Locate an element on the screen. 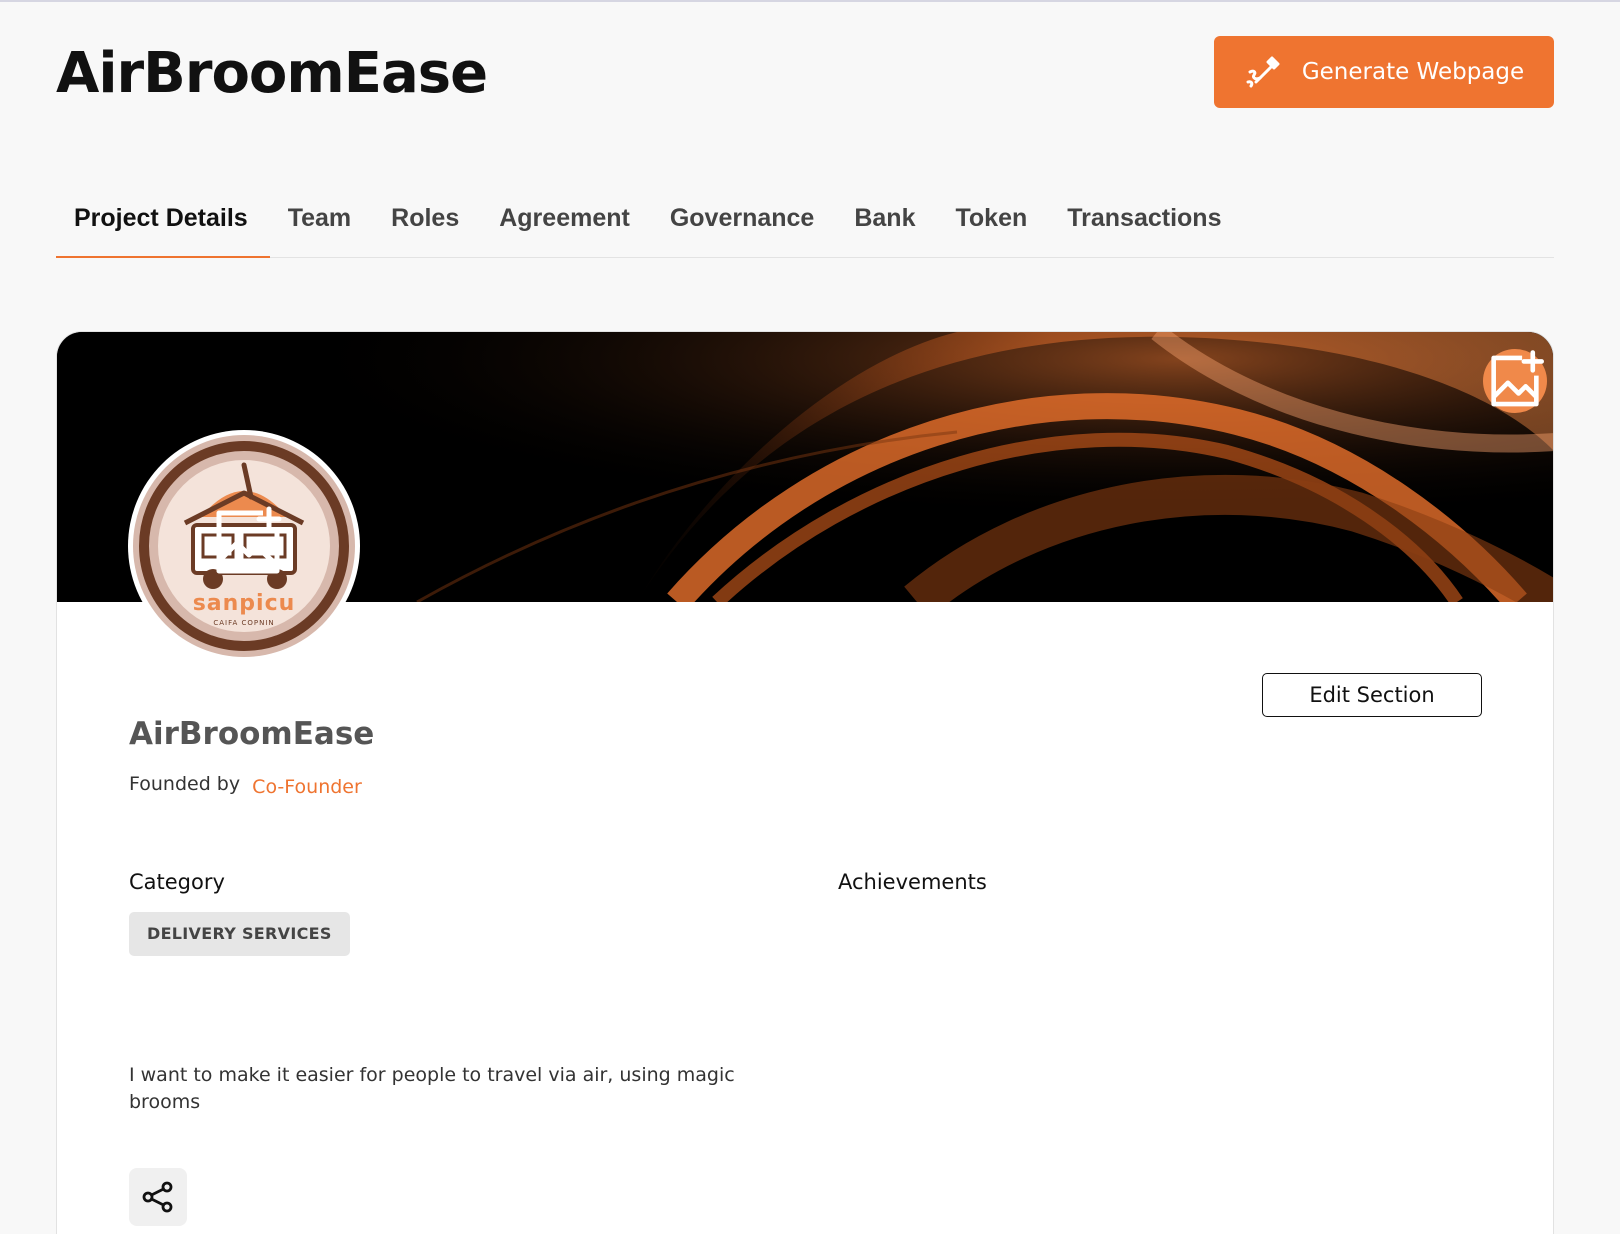 The width and height of the screenshot is (1620, 1234). avatar-brand-text: sanpicu is located at coordinates (244, 603).